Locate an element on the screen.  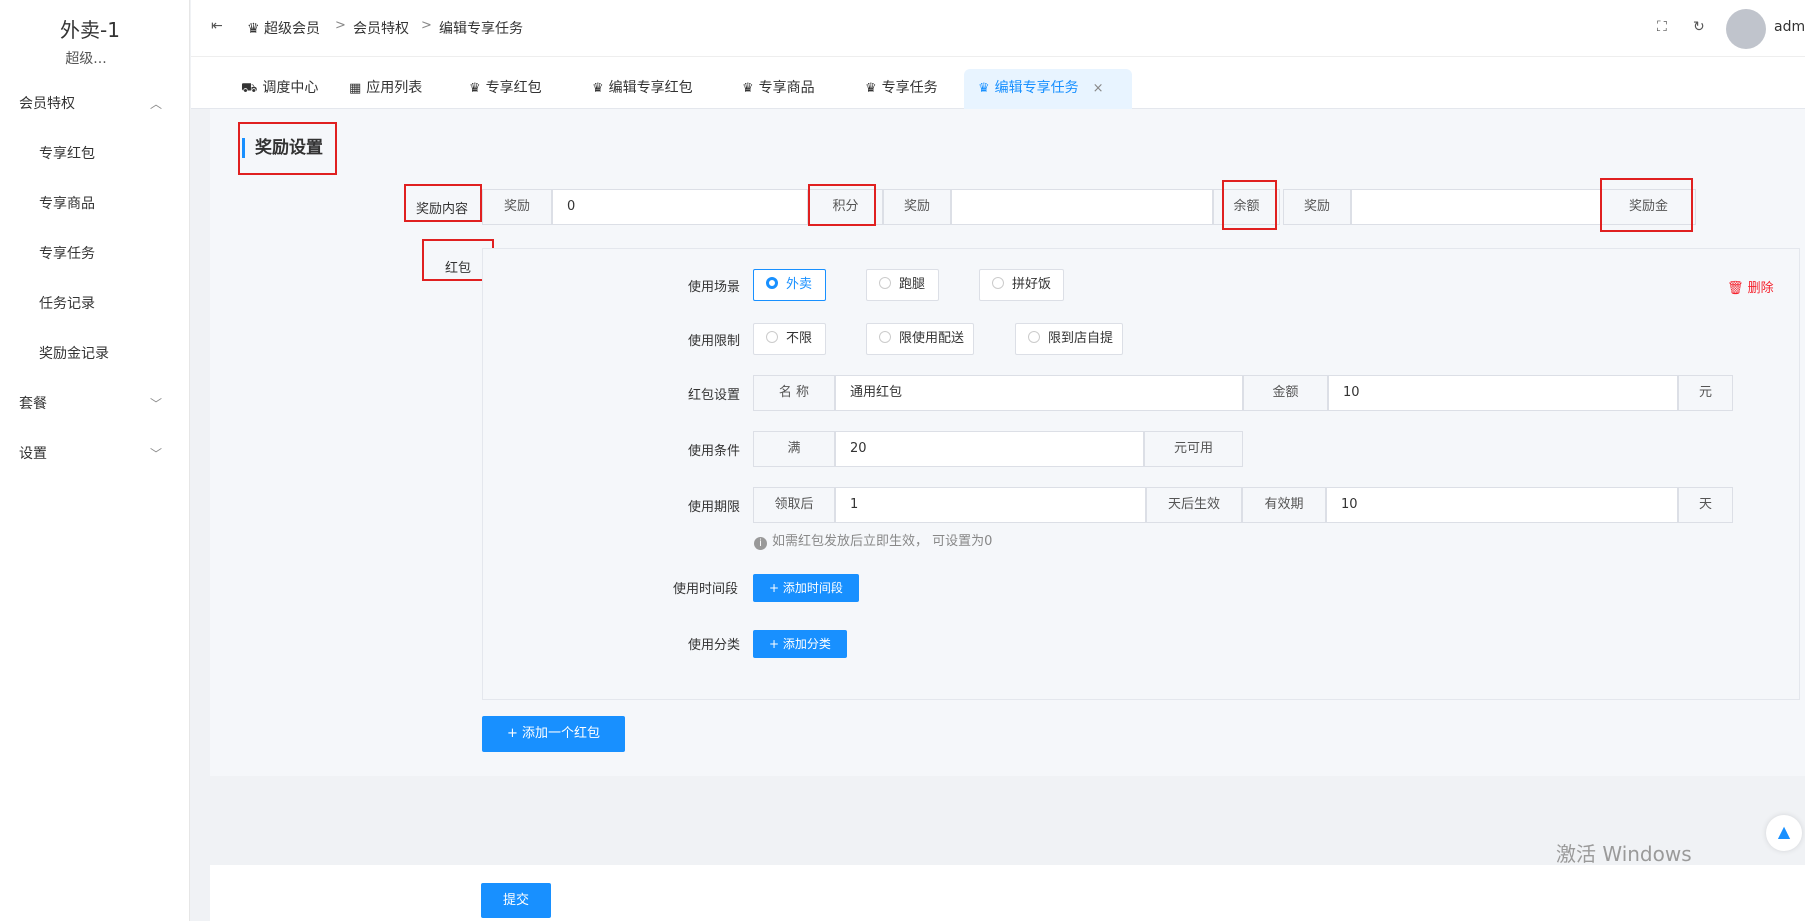
limit-radio-delivery: 限使用配送 is located at coordinates (920, 339).